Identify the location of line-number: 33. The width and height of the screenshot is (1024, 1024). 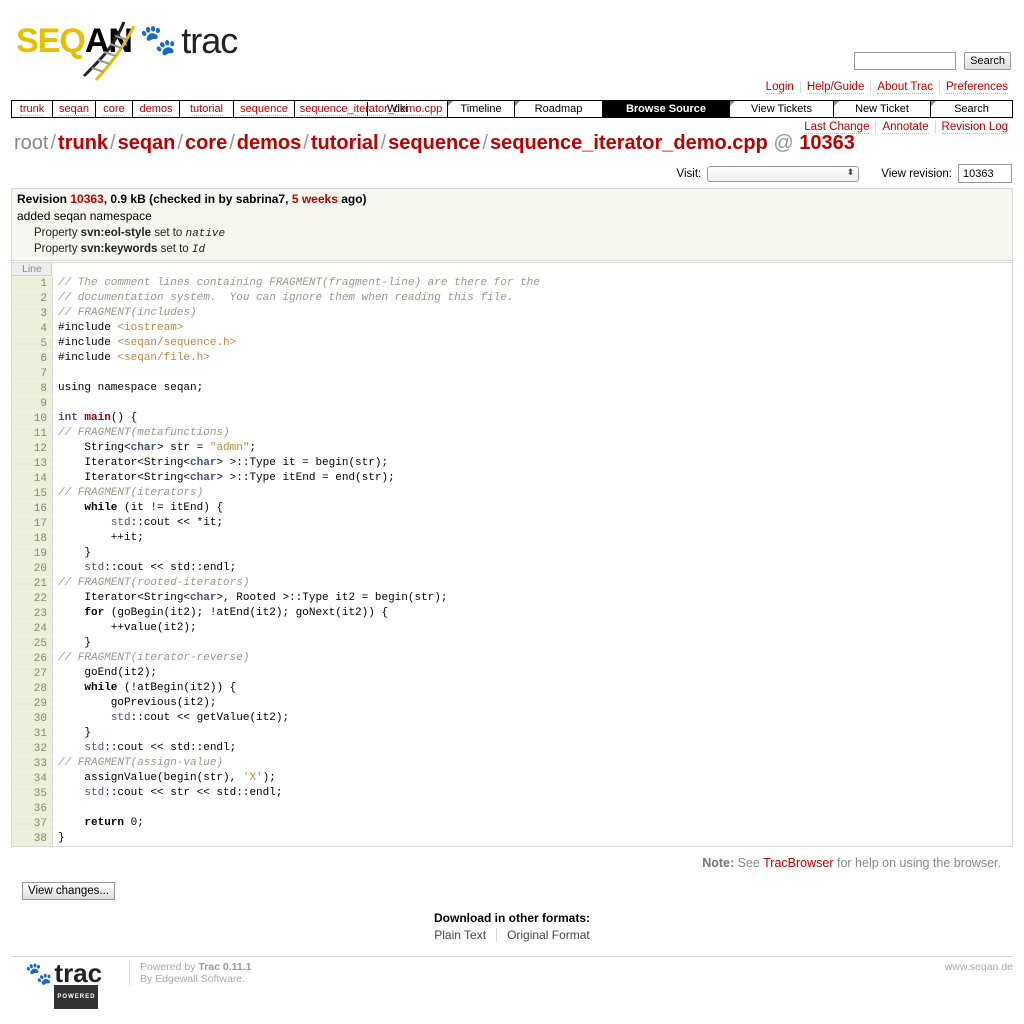
(32, 763).